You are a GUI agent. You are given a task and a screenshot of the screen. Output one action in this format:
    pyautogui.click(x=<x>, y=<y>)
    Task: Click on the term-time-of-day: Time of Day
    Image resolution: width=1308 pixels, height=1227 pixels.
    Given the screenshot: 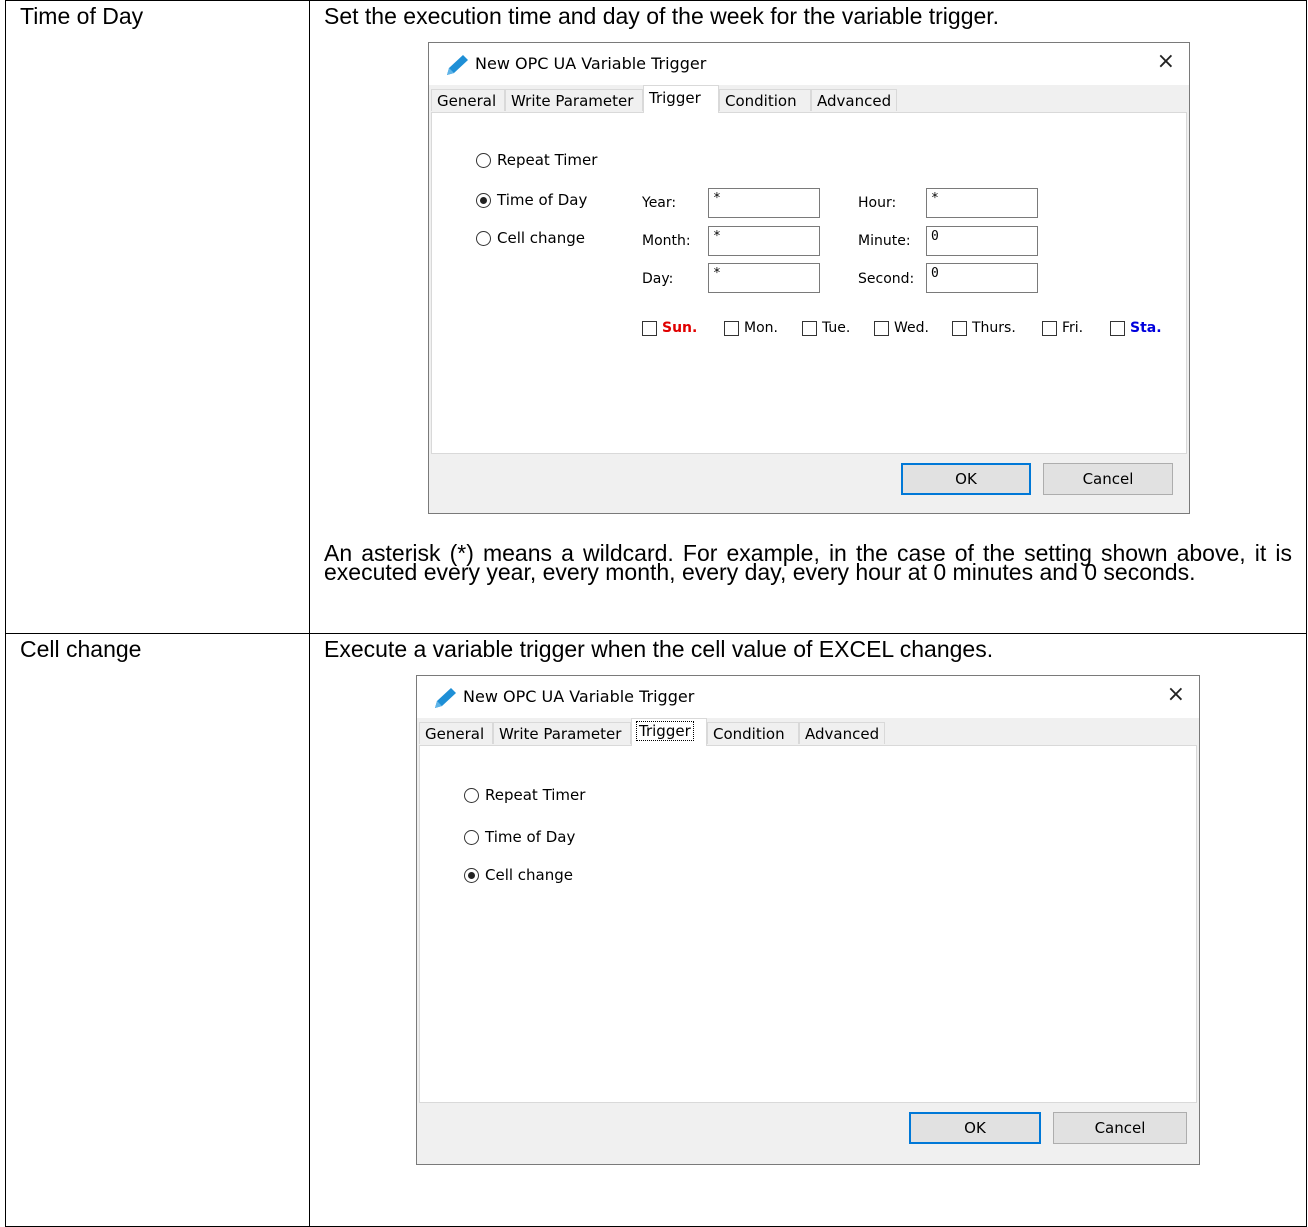 What is the action you would take?
    pyautogui.click(x=82, y=16)
    